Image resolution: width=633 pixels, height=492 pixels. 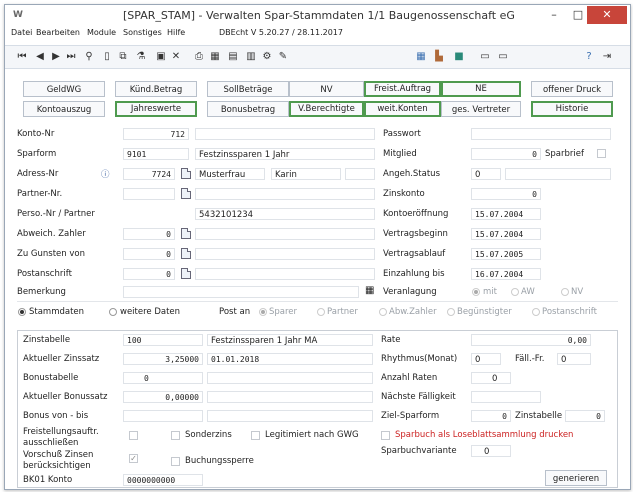 What do you see at coordinates (506, 214) in the screenshot?
I see `kontoeroeffnung-field: 15.07.2004` at bounding box center [506, 214].